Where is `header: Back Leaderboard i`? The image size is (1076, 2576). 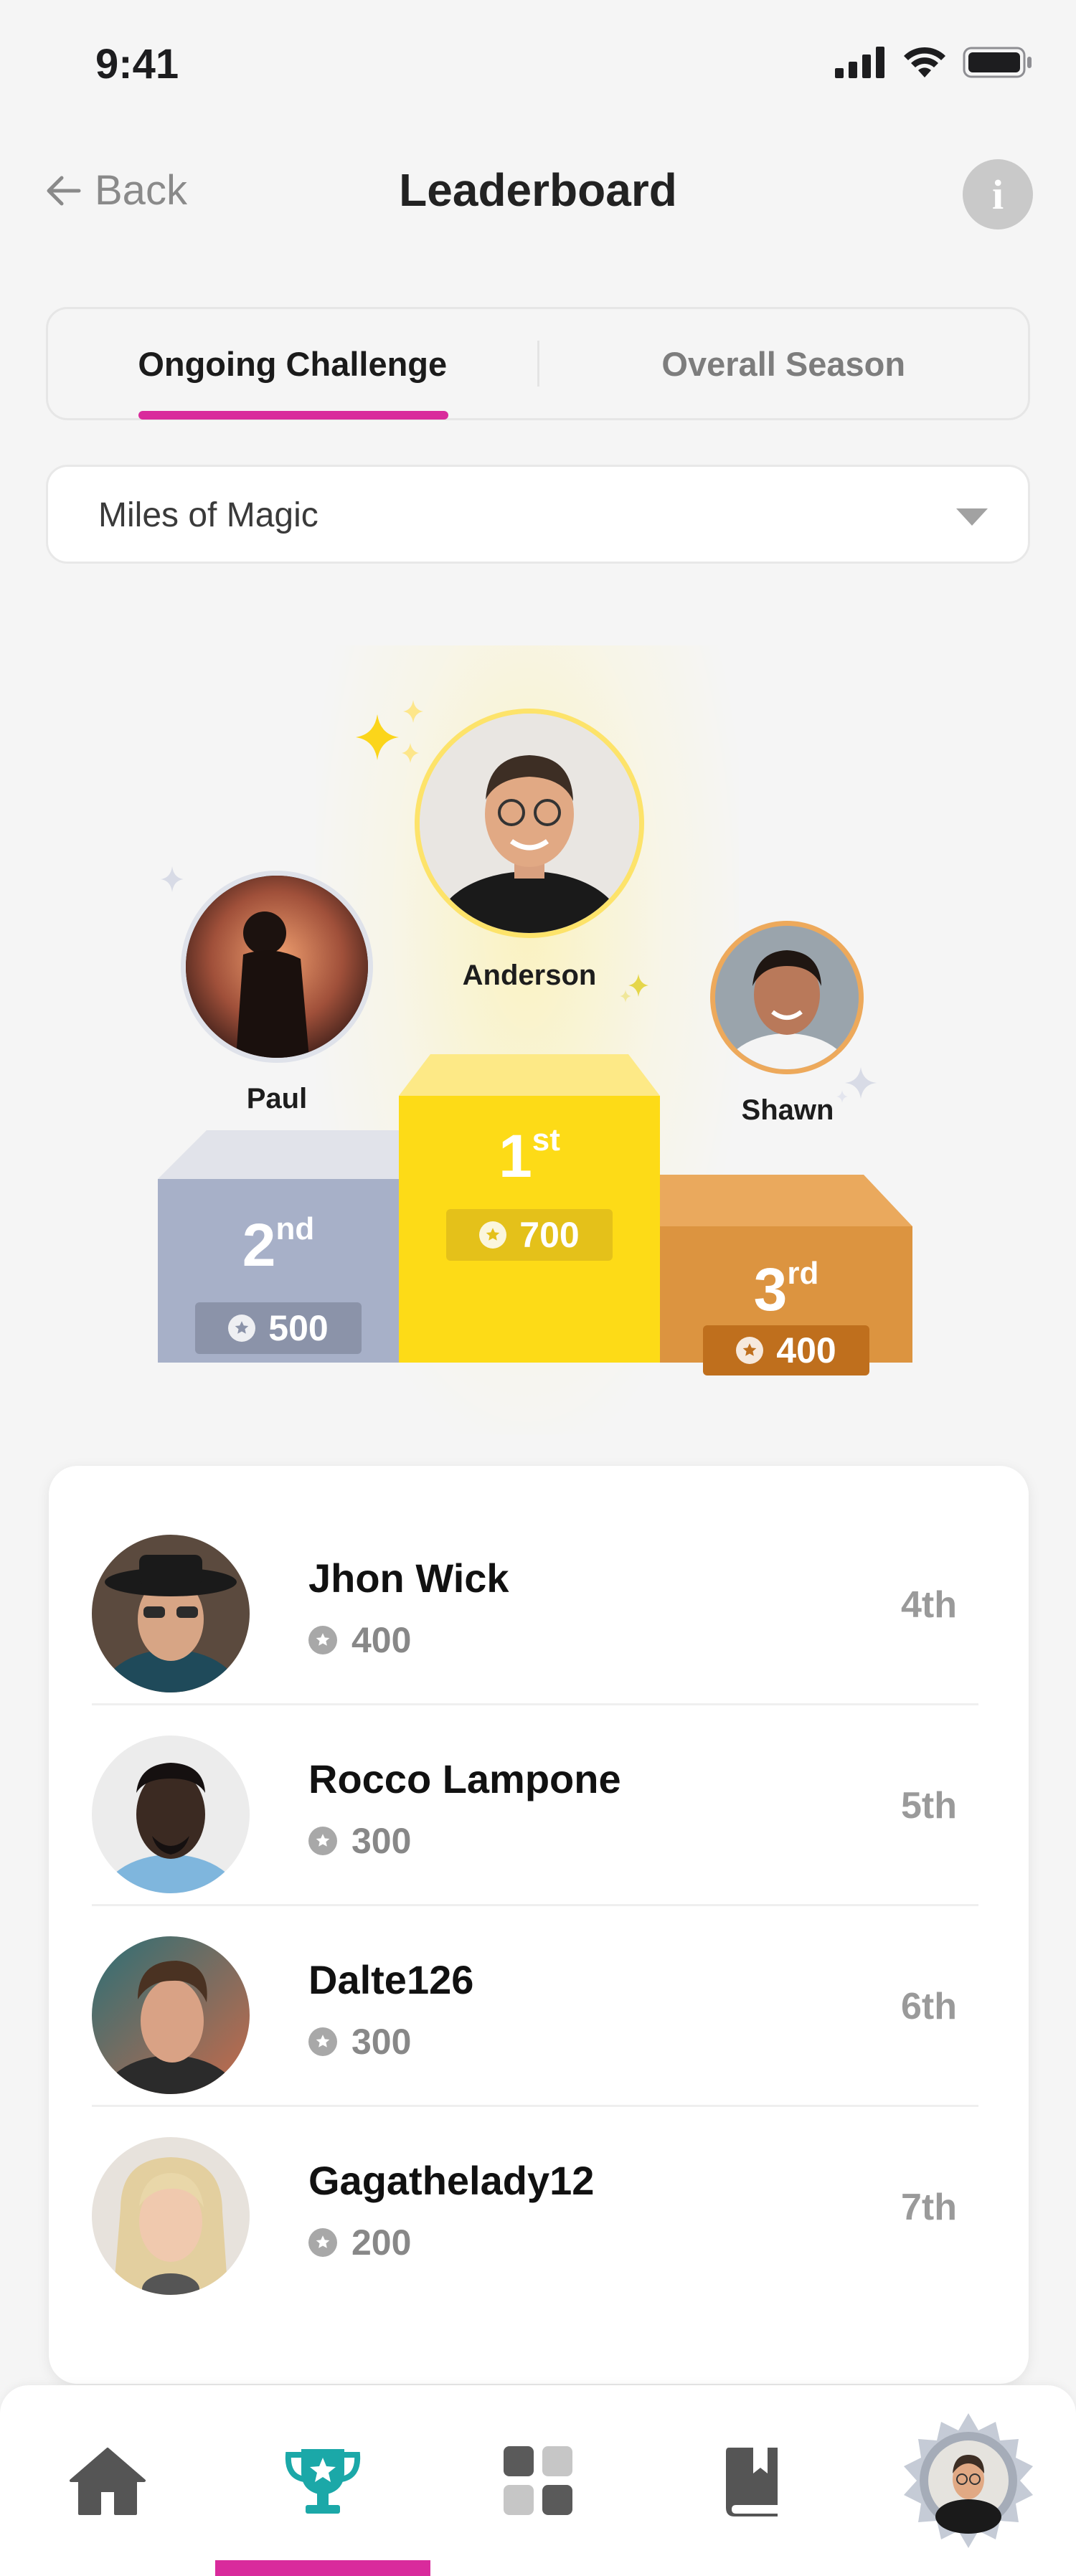
header: Back Leaderboard i is located at coordinates (538, 194).